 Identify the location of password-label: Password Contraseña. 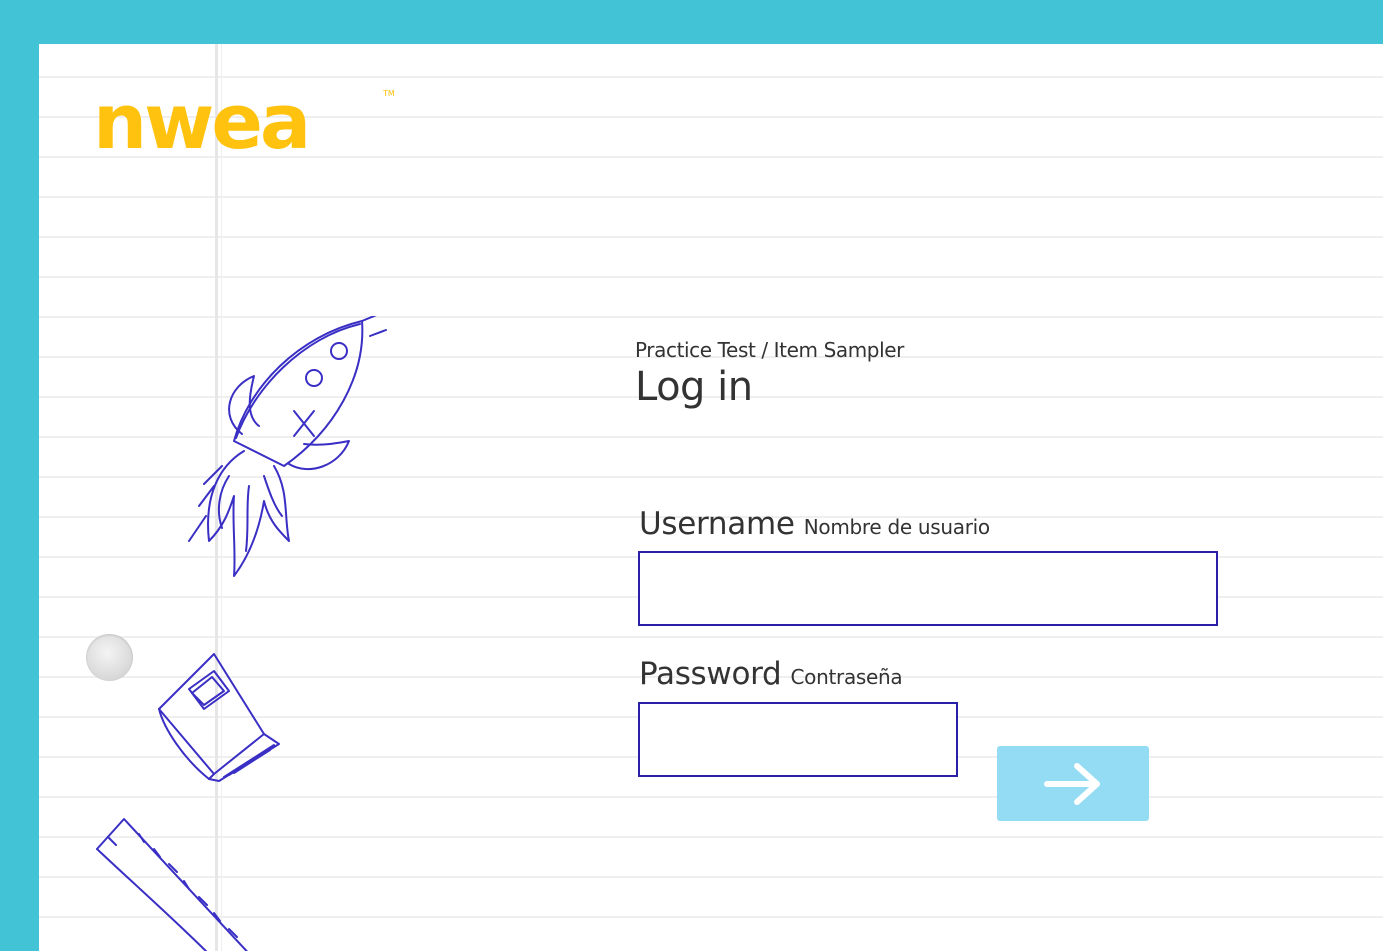
(771, 674).